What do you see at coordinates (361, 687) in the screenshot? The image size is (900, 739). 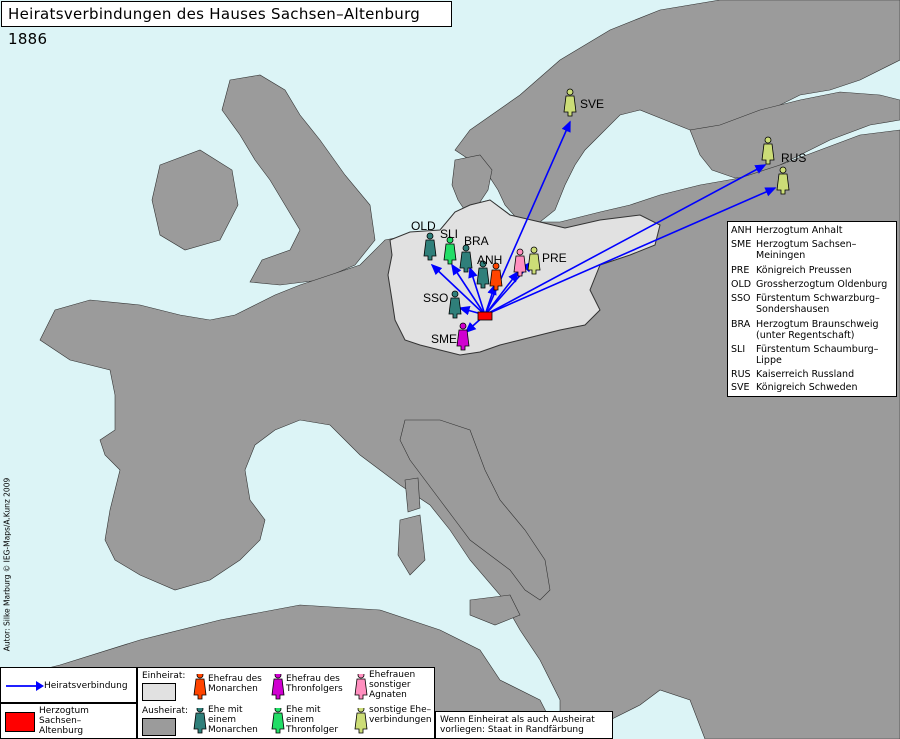 I see `agnate-wife-icon` at bounding box center [361, 687].